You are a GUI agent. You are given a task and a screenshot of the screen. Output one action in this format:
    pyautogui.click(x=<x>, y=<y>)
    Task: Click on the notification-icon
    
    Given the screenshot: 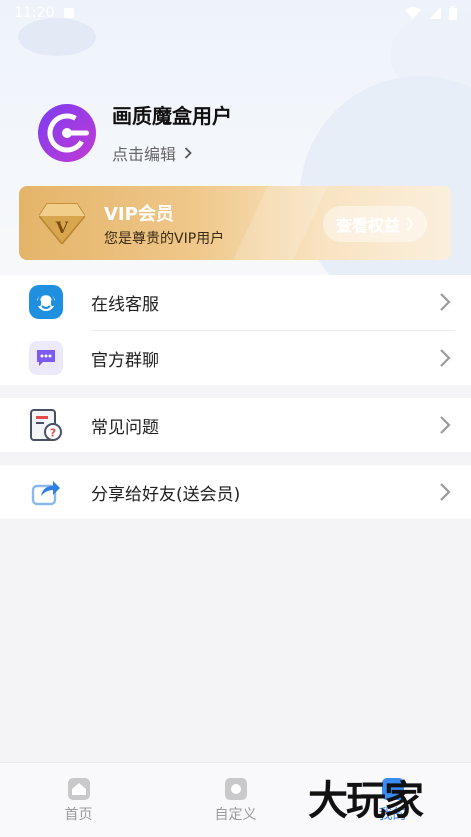 What is the action you would take?
    pyautogui.click(x=69, y=13)
    